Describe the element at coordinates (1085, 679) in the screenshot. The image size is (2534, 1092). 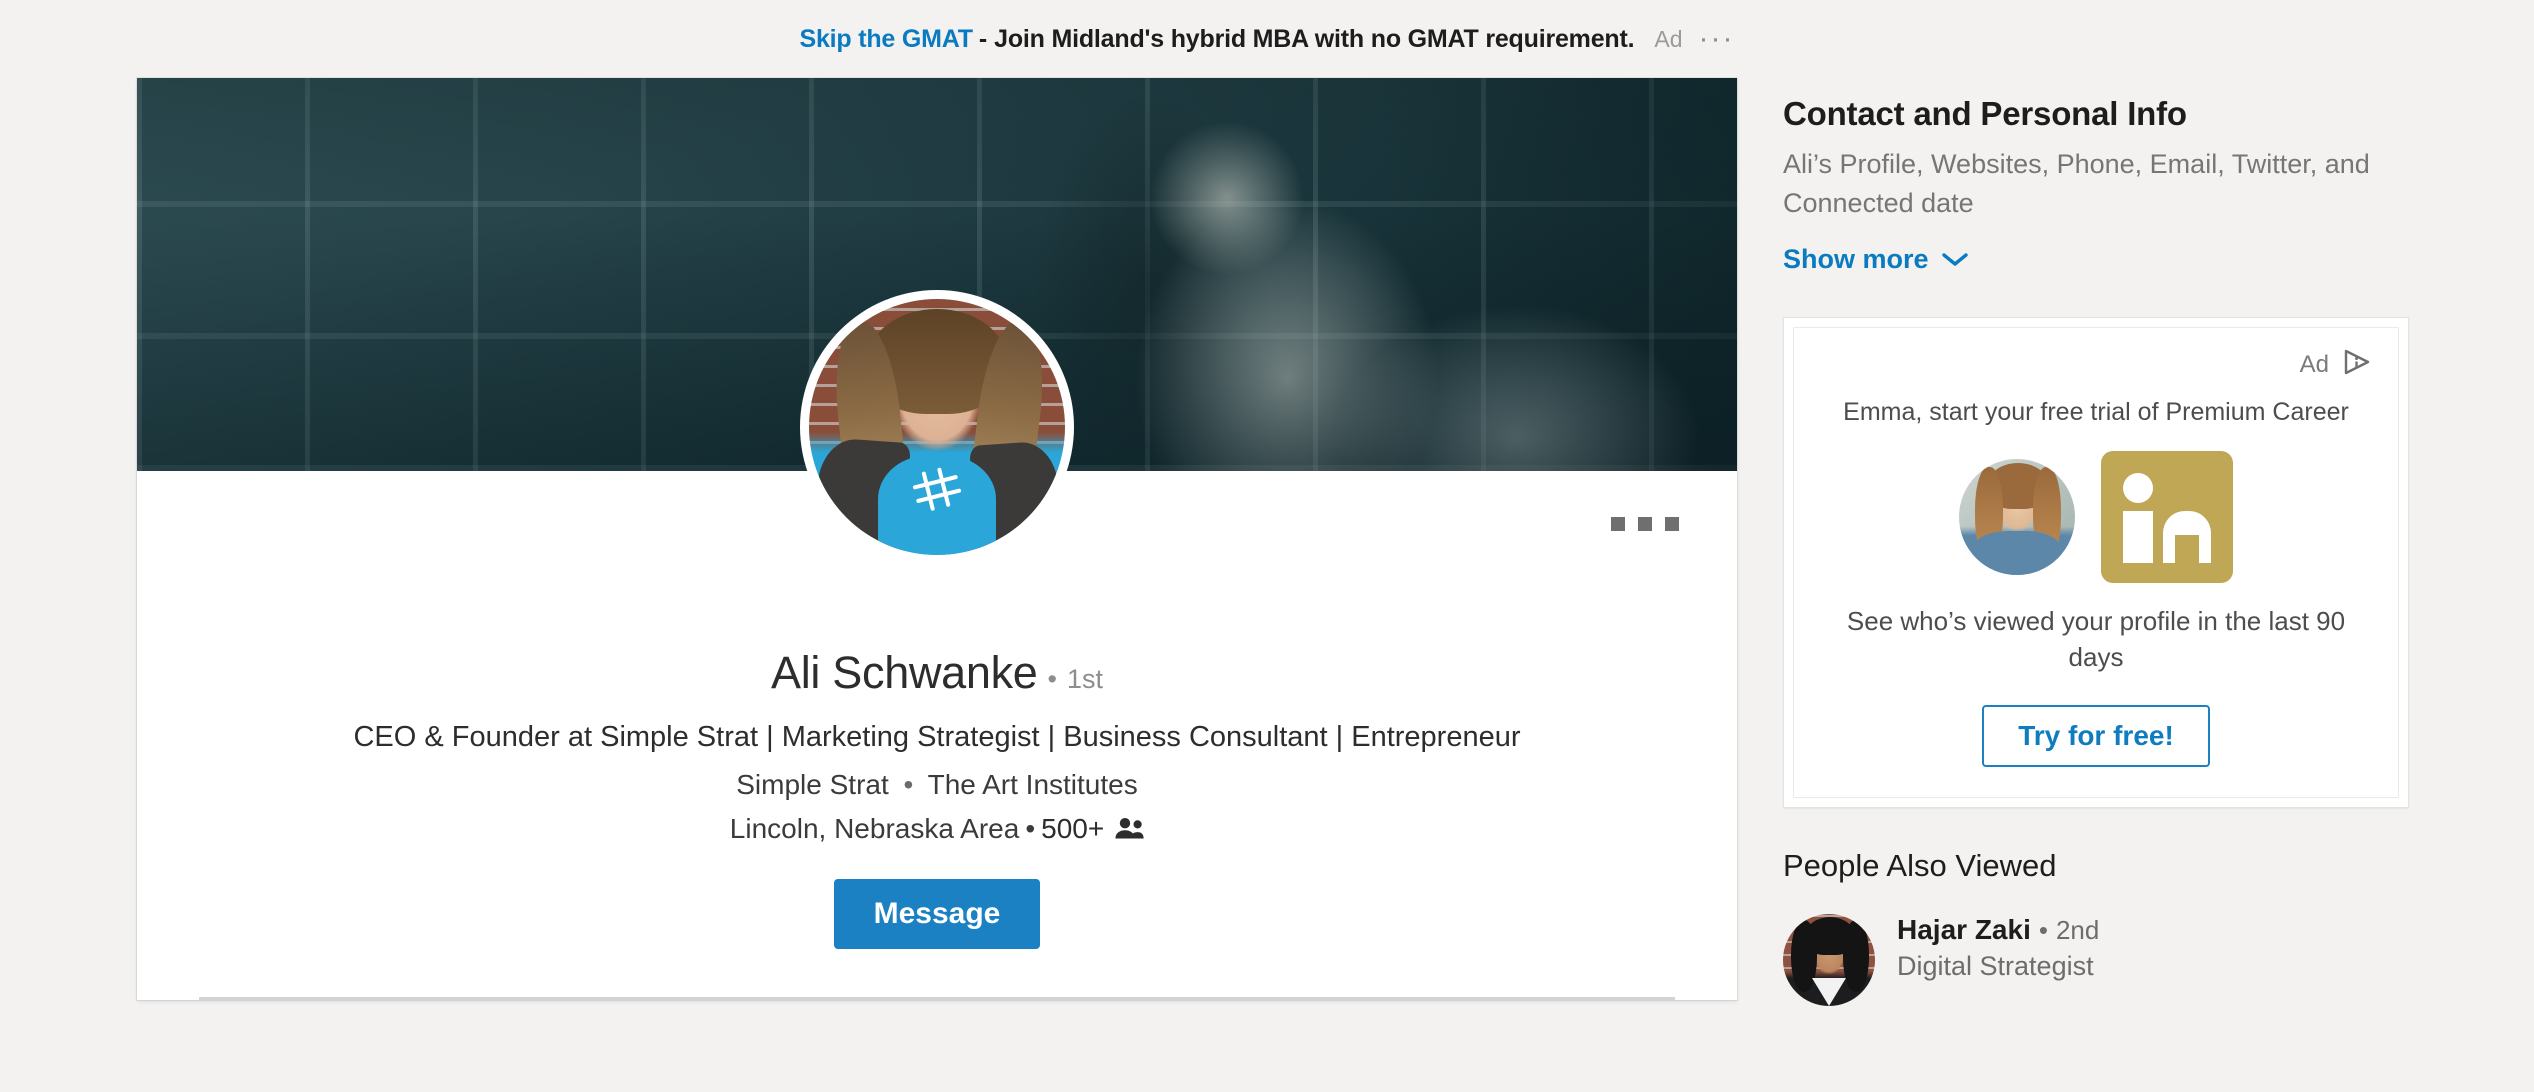
I see `connection-degree: 1st` at that location.